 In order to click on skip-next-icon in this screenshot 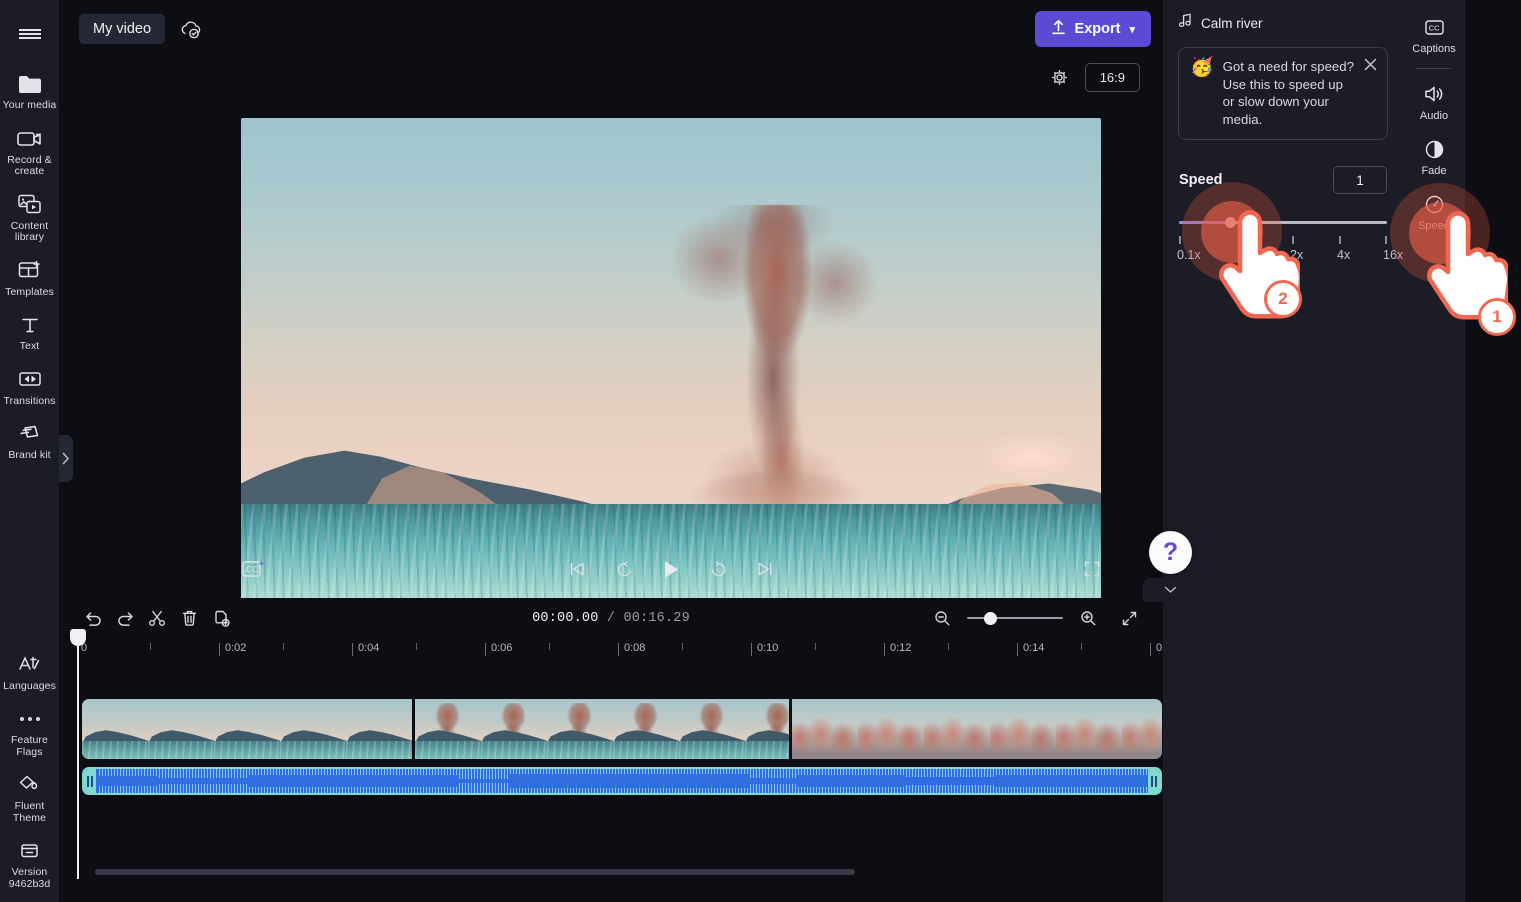, I will do `click(765, 569)`.